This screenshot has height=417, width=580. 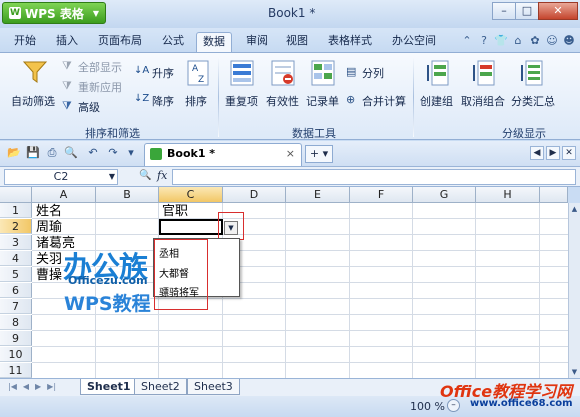 I want to click on column-header-c: C, so click(x=191, y=195).